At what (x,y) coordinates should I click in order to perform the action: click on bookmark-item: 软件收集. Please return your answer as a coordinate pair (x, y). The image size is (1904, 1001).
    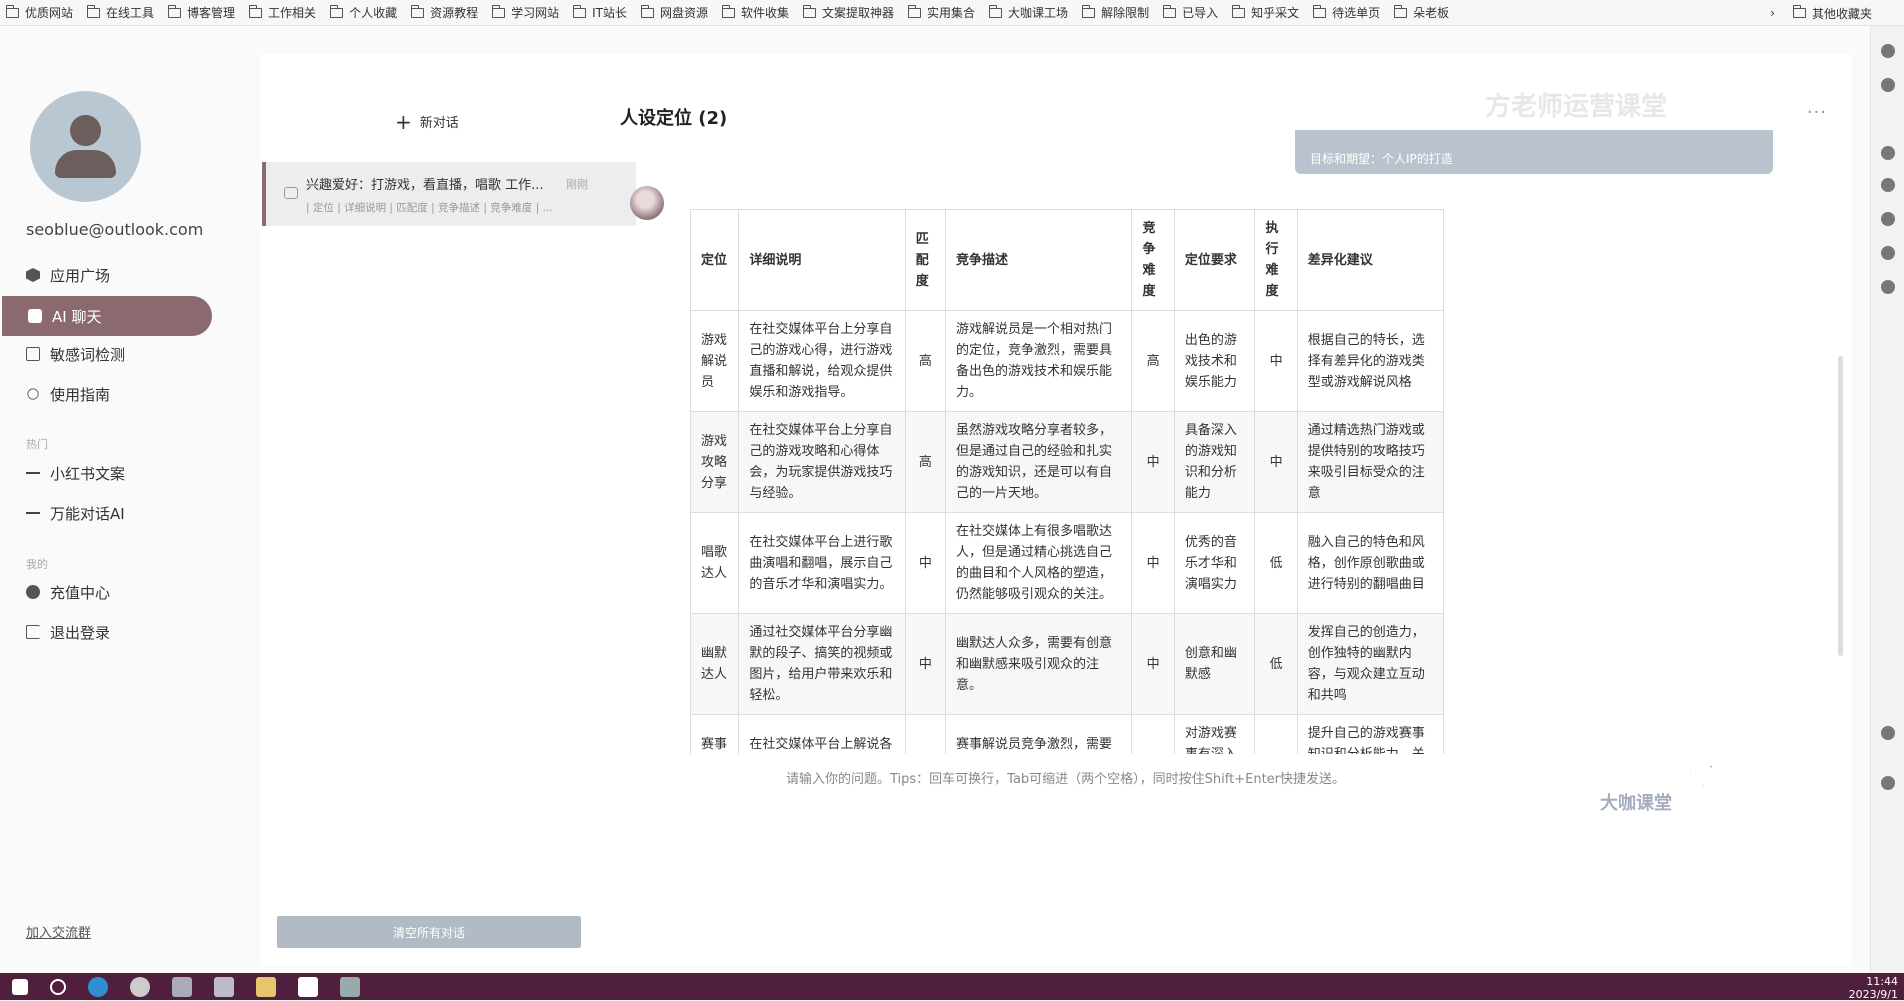
    Looking at the image, I should click on (755, 12).